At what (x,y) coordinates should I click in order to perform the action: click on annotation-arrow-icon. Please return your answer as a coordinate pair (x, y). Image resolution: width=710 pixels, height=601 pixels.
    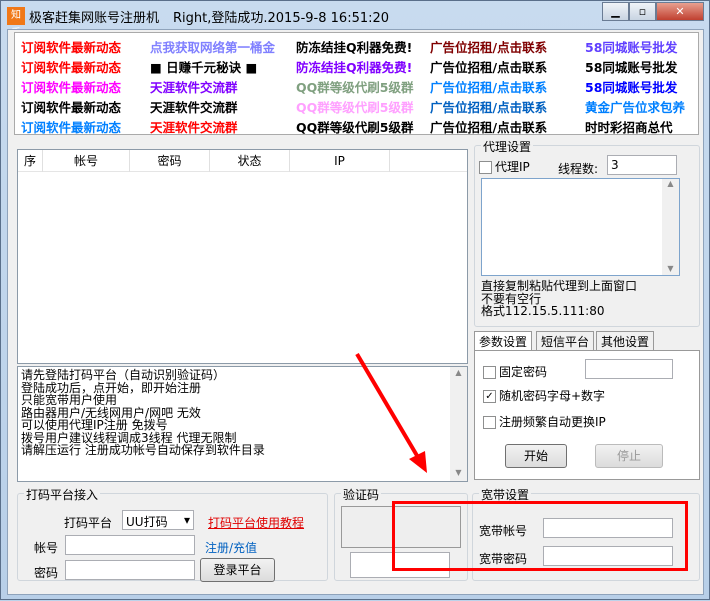
    Looking at the image, I should click on (391, 412).